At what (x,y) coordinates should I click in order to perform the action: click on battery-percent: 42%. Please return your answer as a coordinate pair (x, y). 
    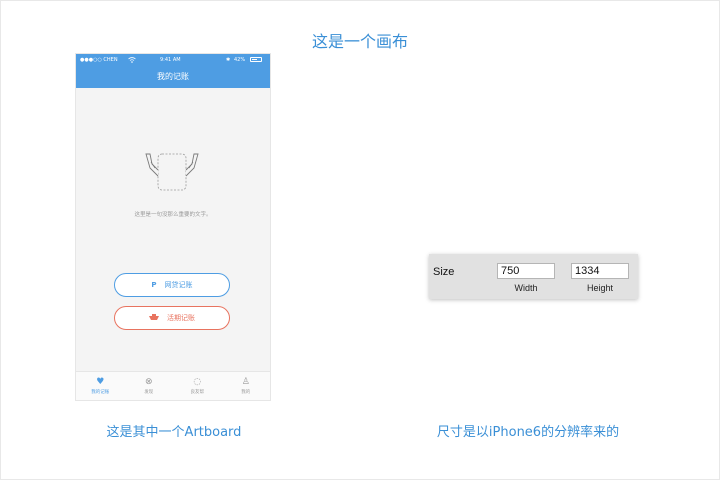
    Looking at the image, I should click on (240, 60).